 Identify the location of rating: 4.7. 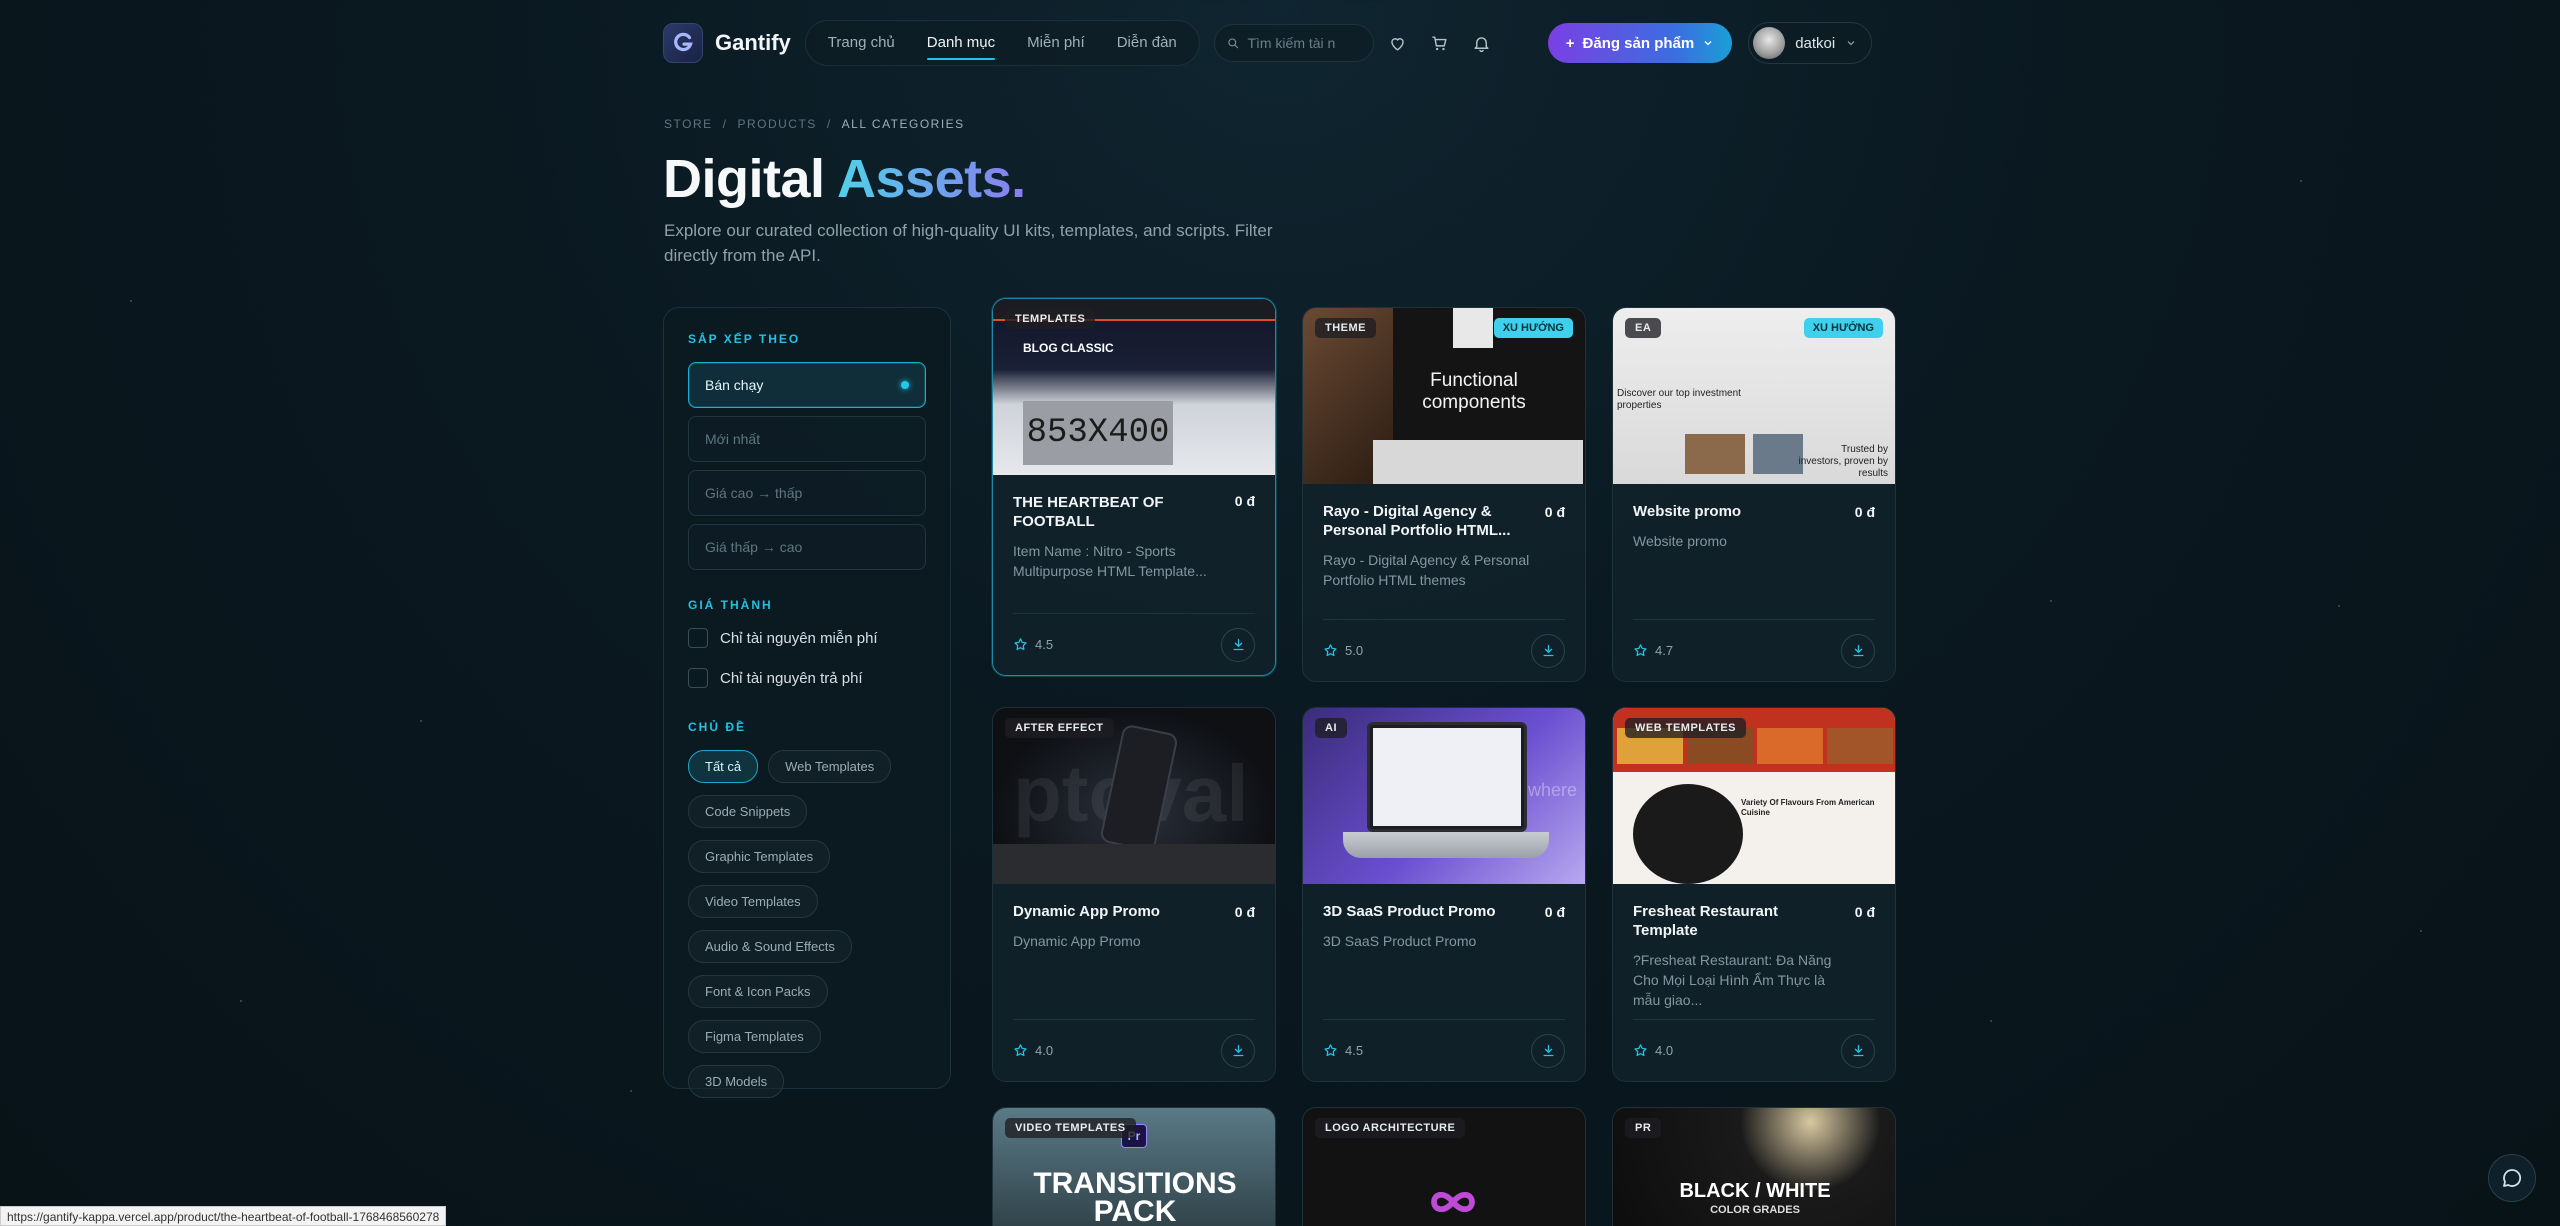
(1653, 650).